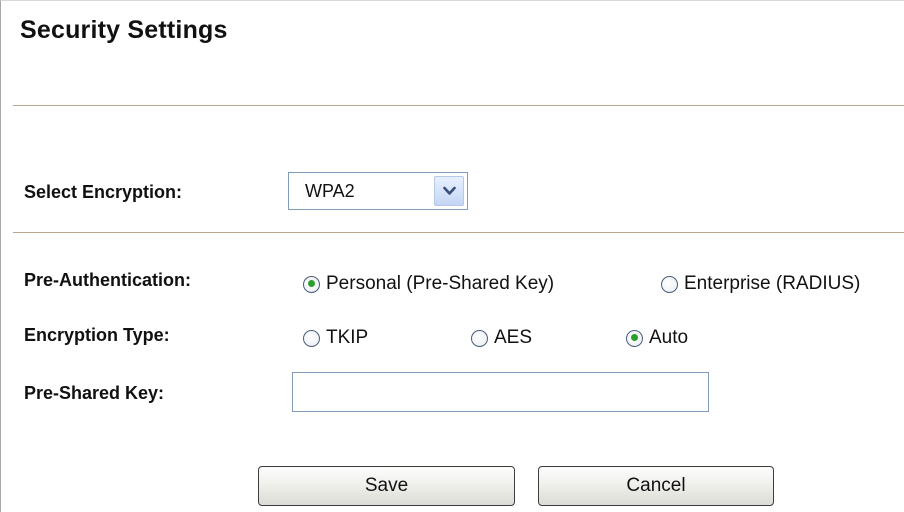  I want to click on radio-option-tkip: TKIP, so click(335, 338).